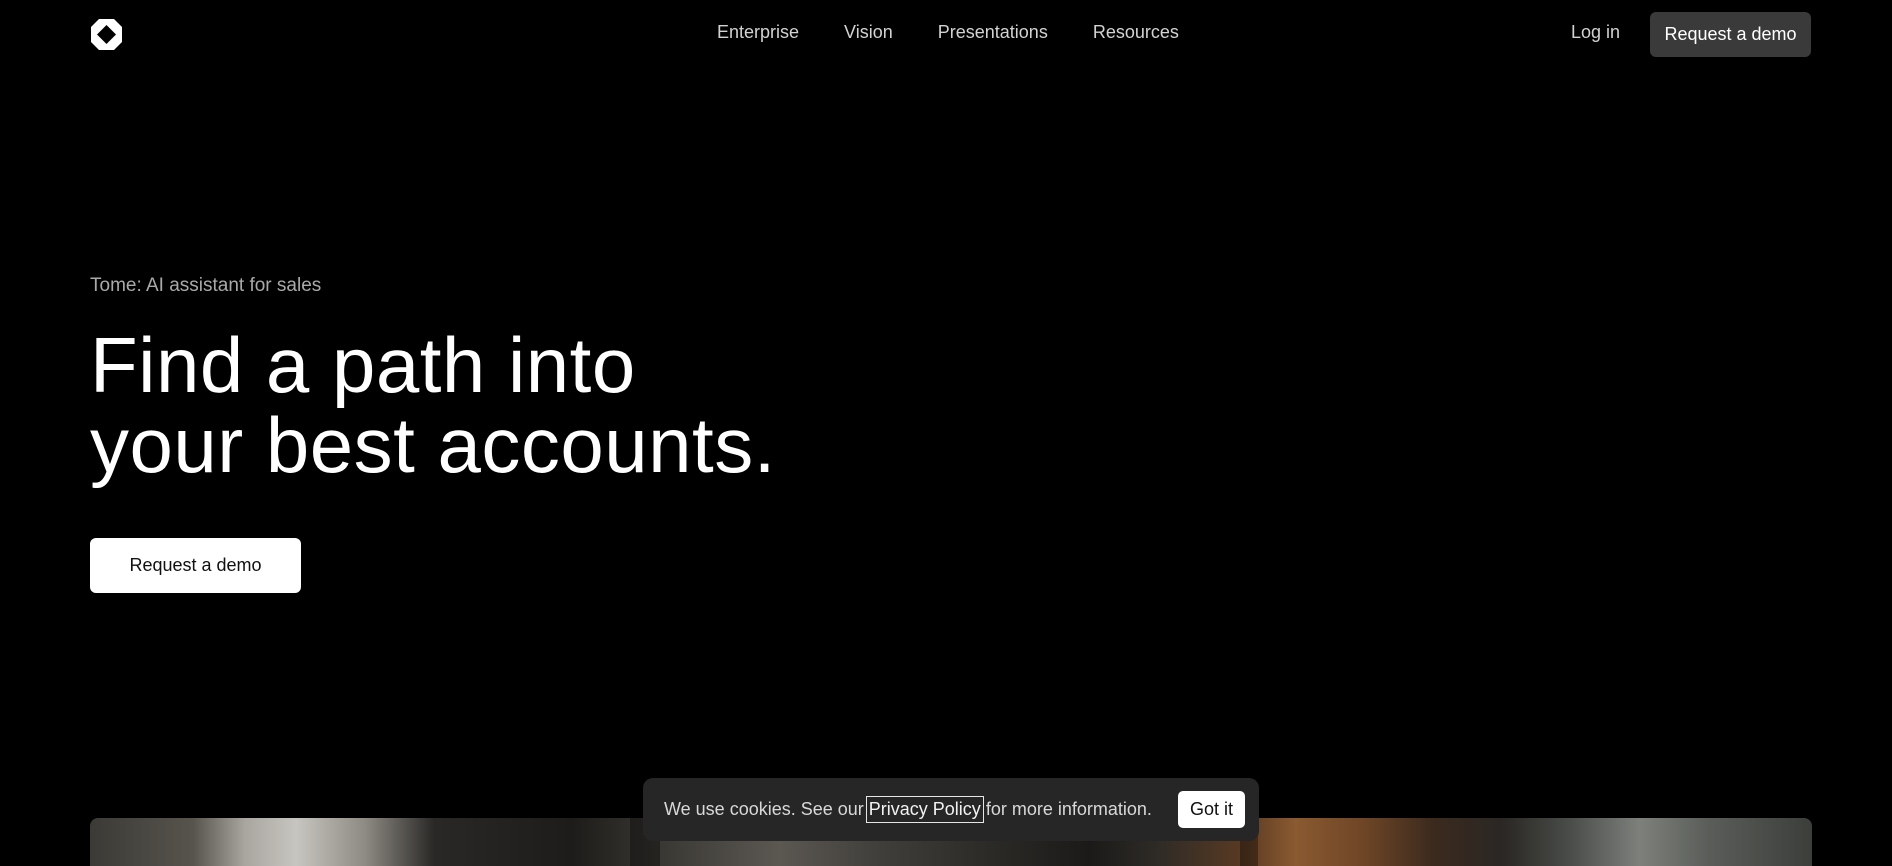 Image resolution: width=1892 pixels, height=866 pixels. Describe the element at coordinates (1211, 809) in the screenshot. I see `cookie-accept-button: Got it` at that location.